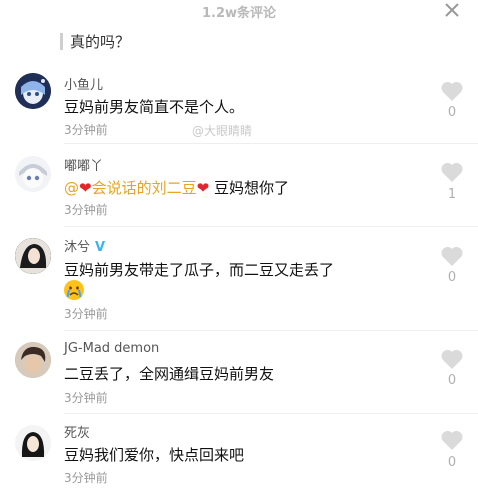 The image size is (478, 502). I want to click on username: 嘟嘟丫, so click(83, 164).